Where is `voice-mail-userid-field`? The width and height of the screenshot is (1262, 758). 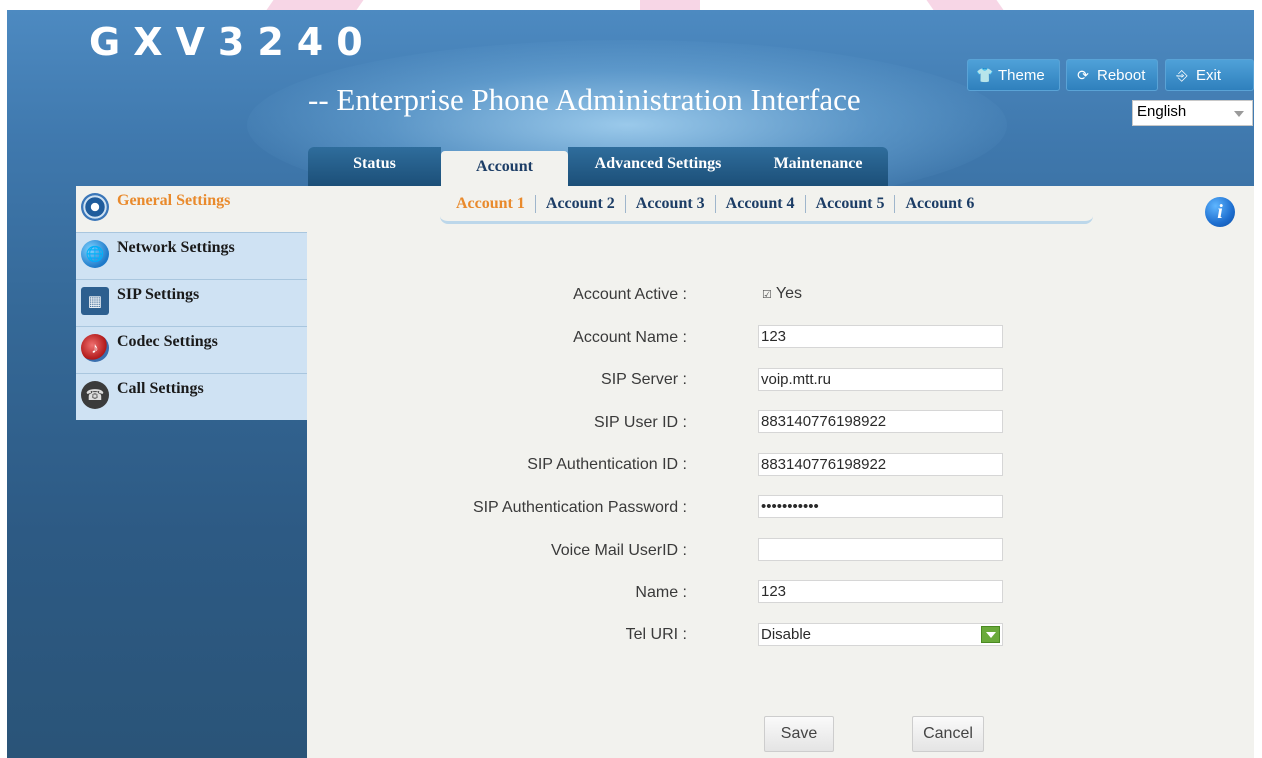 voice-mail-userid-field is located at coordinates (880, 549).